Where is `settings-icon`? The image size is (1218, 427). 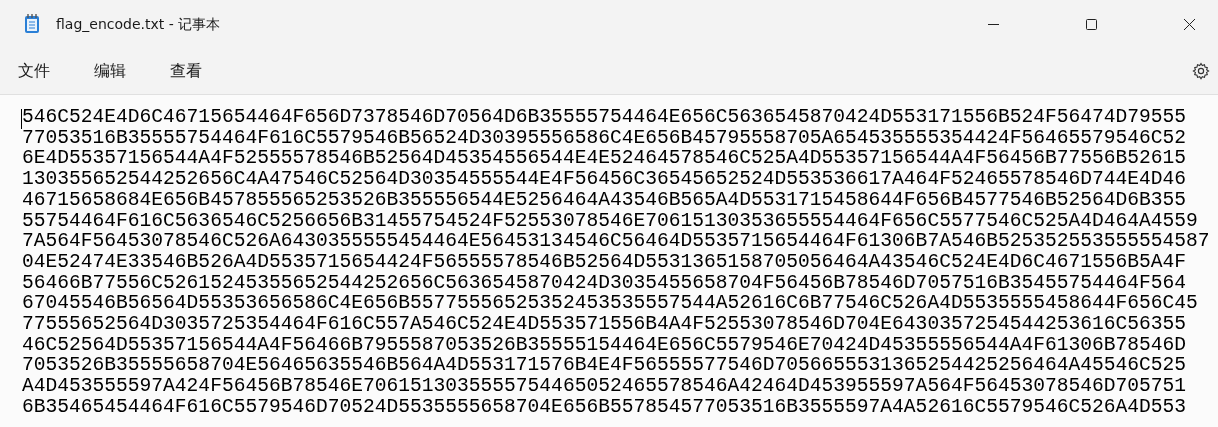 settings-icon is located at coordinates (1201, 71).